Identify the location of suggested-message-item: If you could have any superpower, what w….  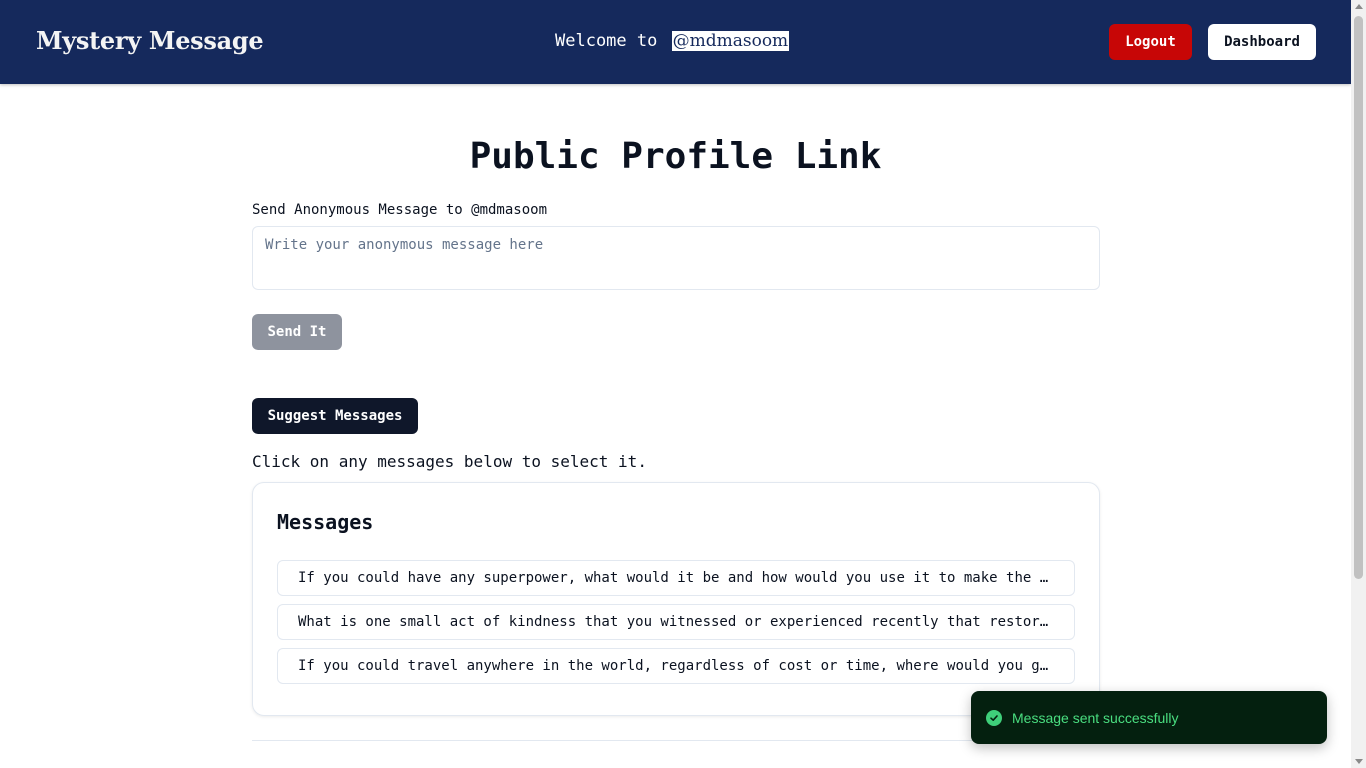
(676, 578).